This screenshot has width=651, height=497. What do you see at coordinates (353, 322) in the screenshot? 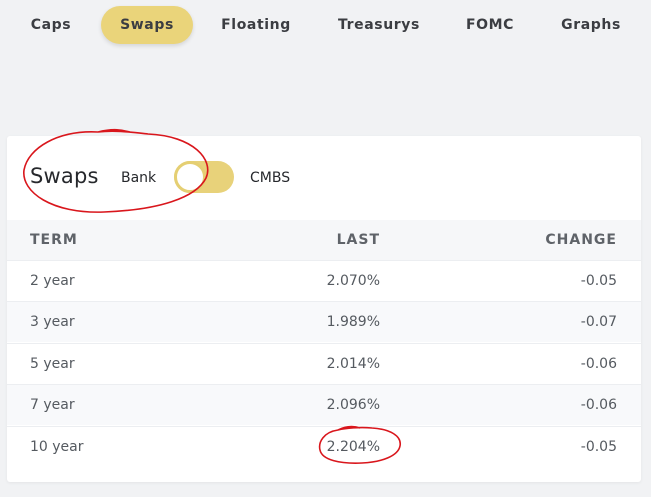
I see `cell-last: 1.989%` at bounding box center [353, 322].